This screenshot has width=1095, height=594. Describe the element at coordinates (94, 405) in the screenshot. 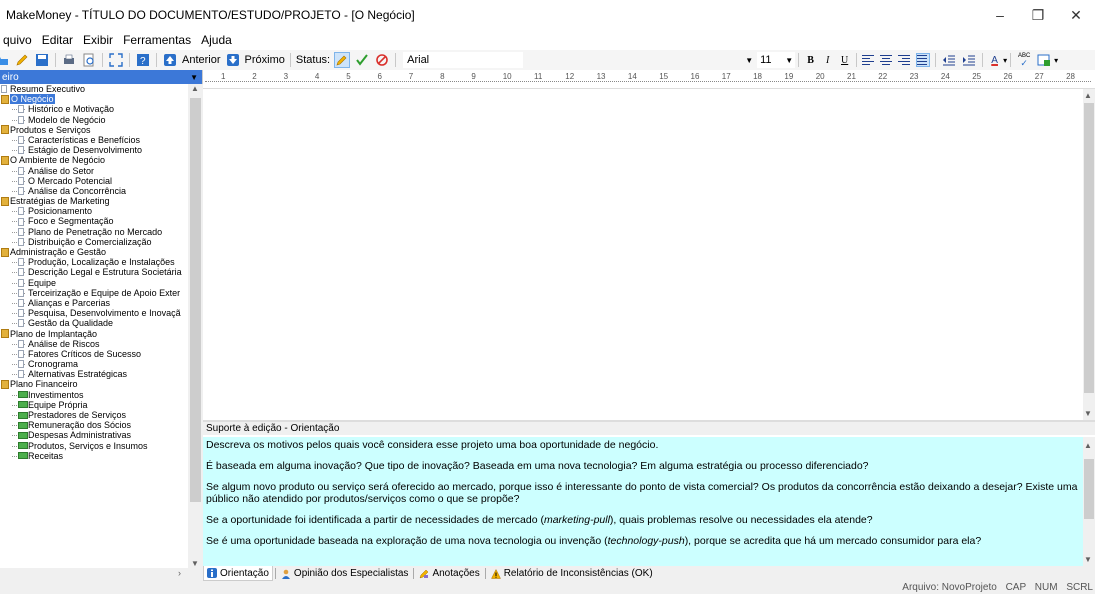

I see `tree-item: Equipe Própria` at that location.